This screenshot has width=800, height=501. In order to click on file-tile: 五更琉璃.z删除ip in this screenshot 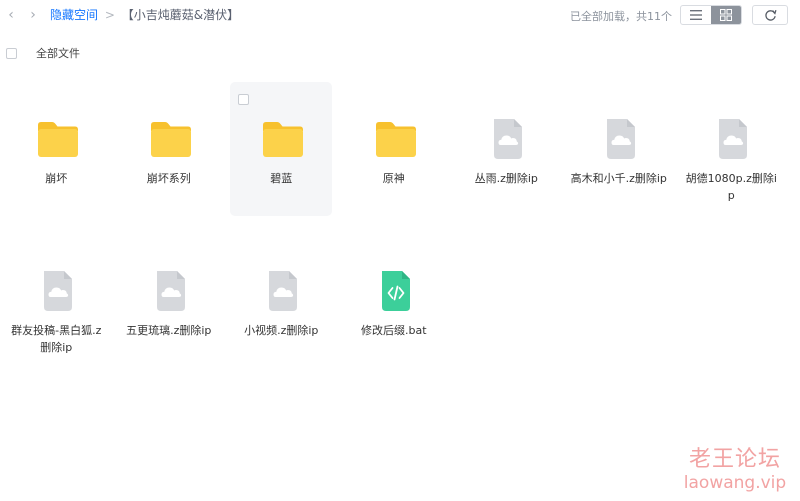, I will do `click(169, 301)`.